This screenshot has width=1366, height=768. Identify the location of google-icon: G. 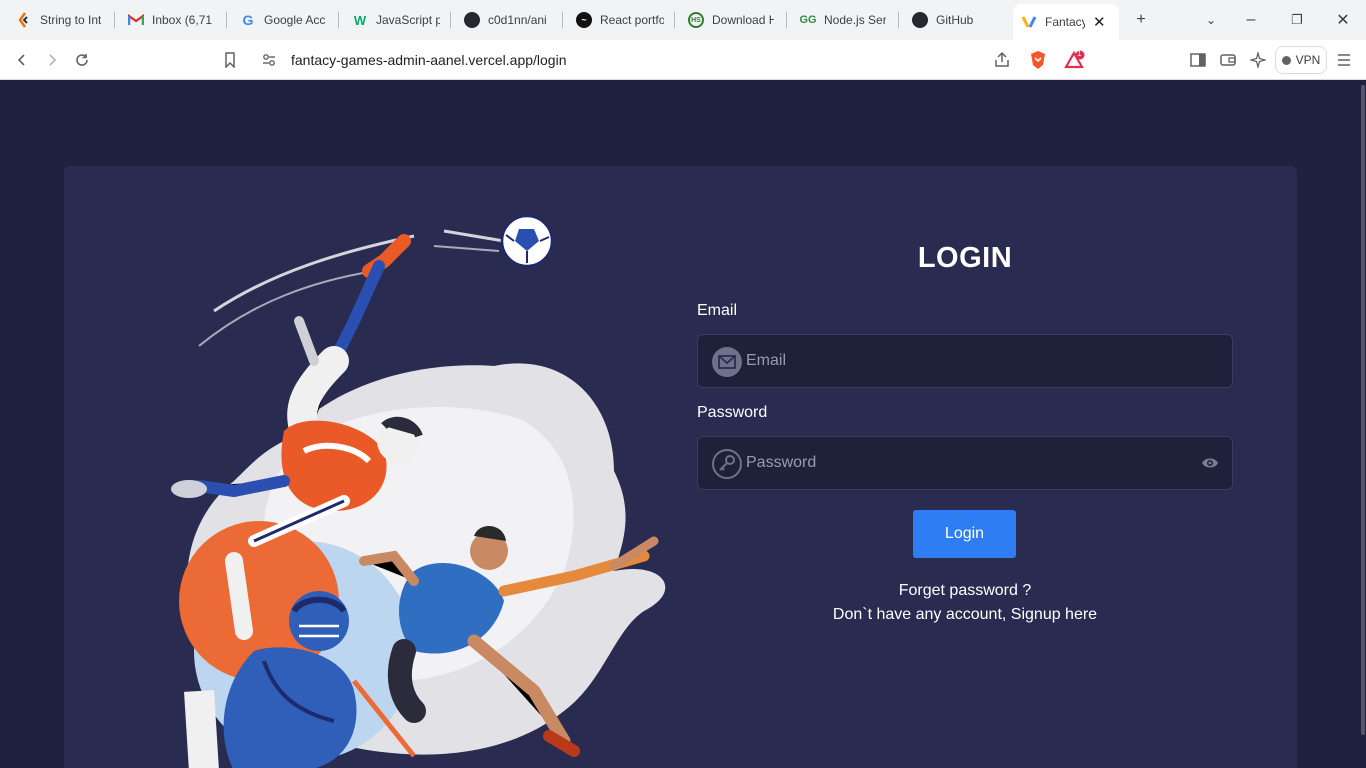
(248, 20).